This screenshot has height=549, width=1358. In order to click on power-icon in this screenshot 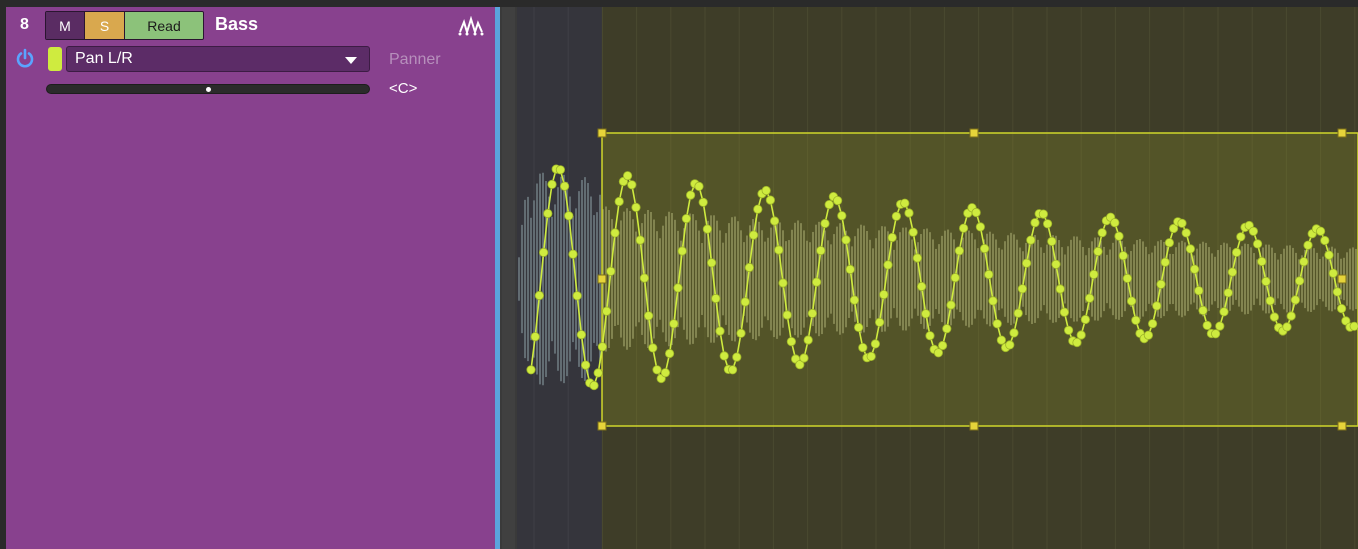, I will do `click(25, 59)`.